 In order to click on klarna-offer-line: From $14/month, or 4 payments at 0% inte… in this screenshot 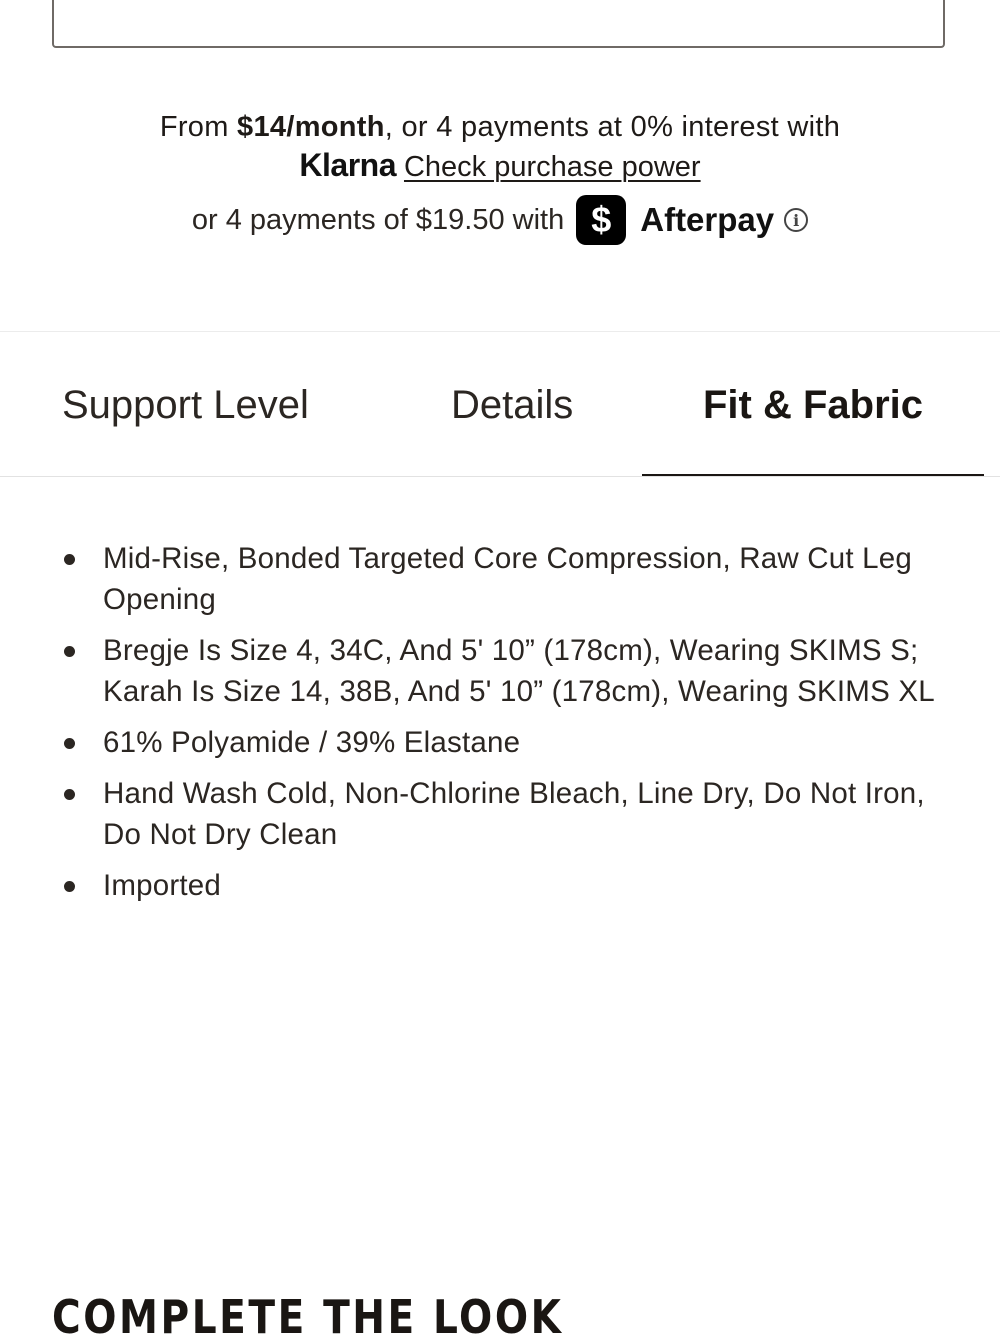, I will do `click(500, 127)`.